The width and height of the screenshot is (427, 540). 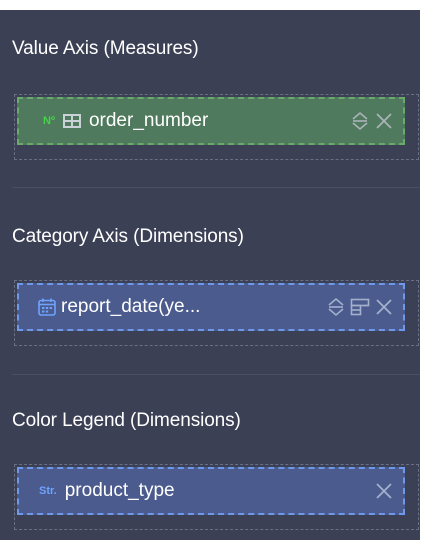 I want to click on number-type-icon: Nº, so click(x=49, y=121).